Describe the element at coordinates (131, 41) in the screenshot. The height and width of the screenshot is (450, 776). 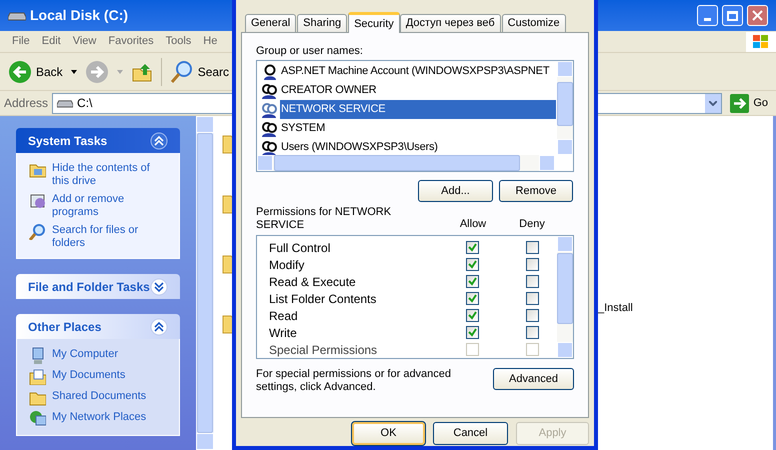
I see `menu-item: Favorites` at that location.